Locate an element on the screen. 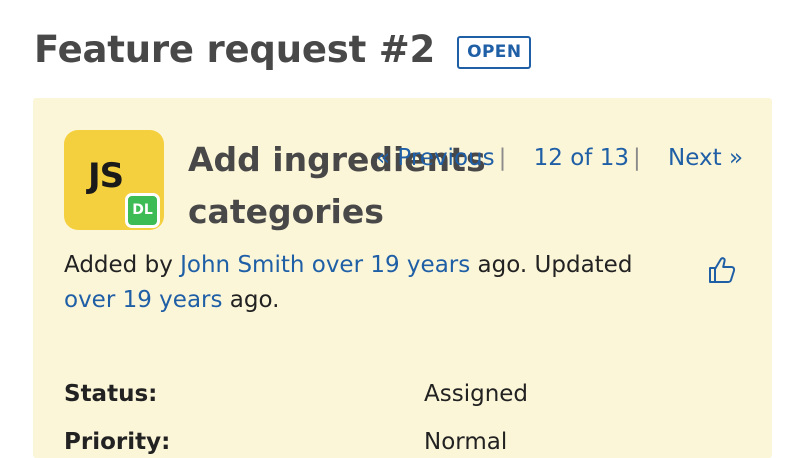  author-suffix: ago. is located at coordinates (251, 300).